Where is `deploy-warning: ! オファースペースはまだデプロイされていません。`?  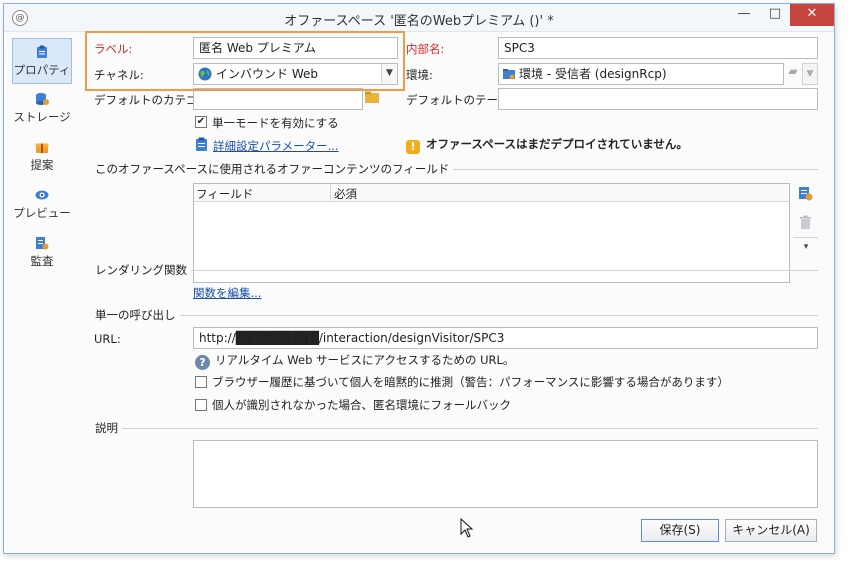
deploy-warning: ! オファースペースはまだデプロイされていません。 is located at coordinates (547, 145).